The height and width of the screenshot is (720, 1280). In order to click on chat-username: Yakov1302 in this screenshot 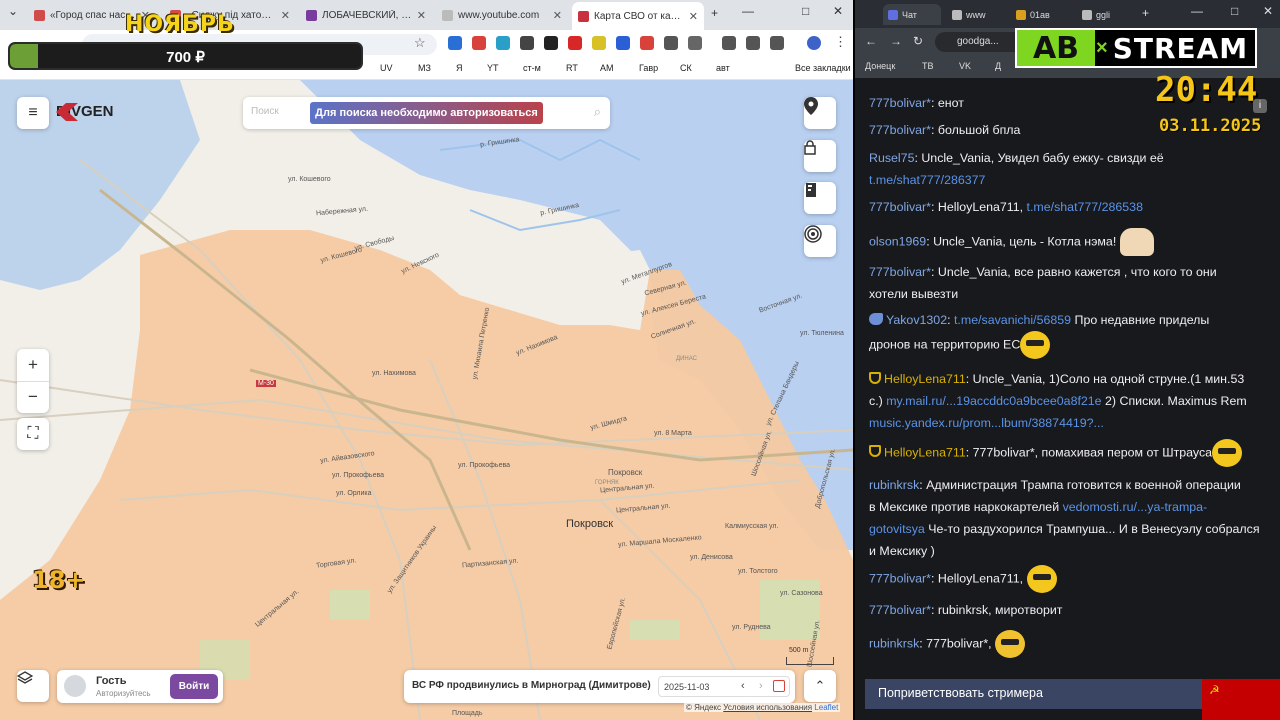, I will do `click(916, 320)`.